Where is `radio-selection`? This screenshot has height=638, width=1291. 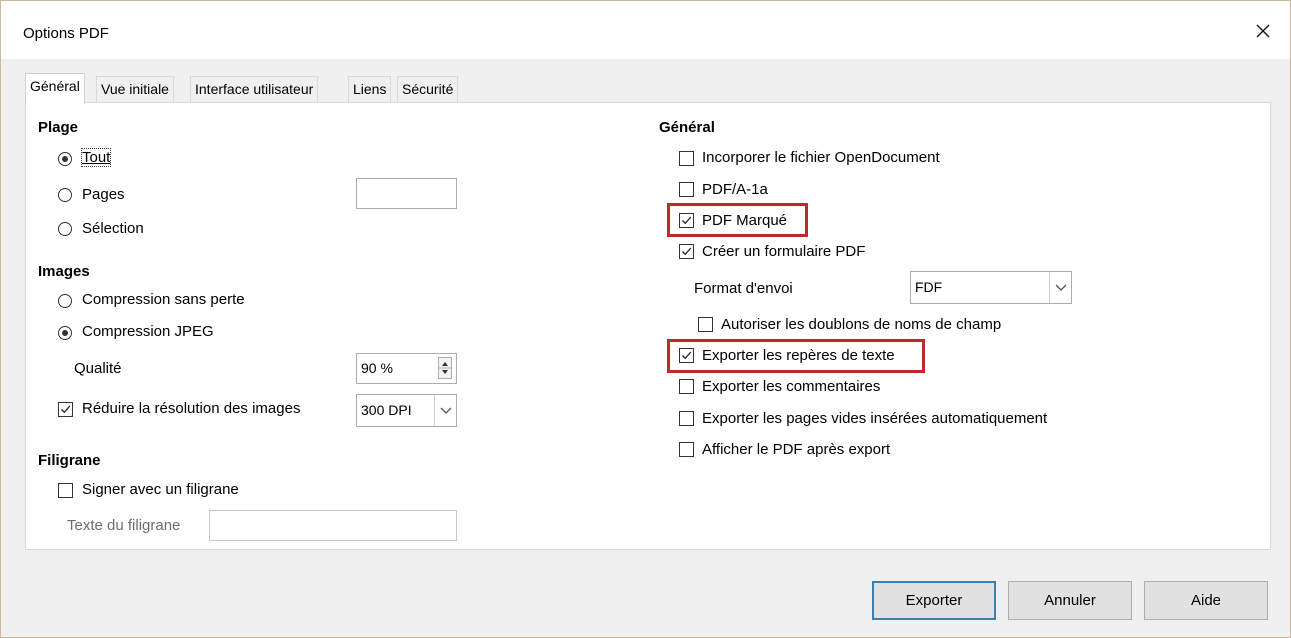 radio-selection is located at coordinates (65, 229).